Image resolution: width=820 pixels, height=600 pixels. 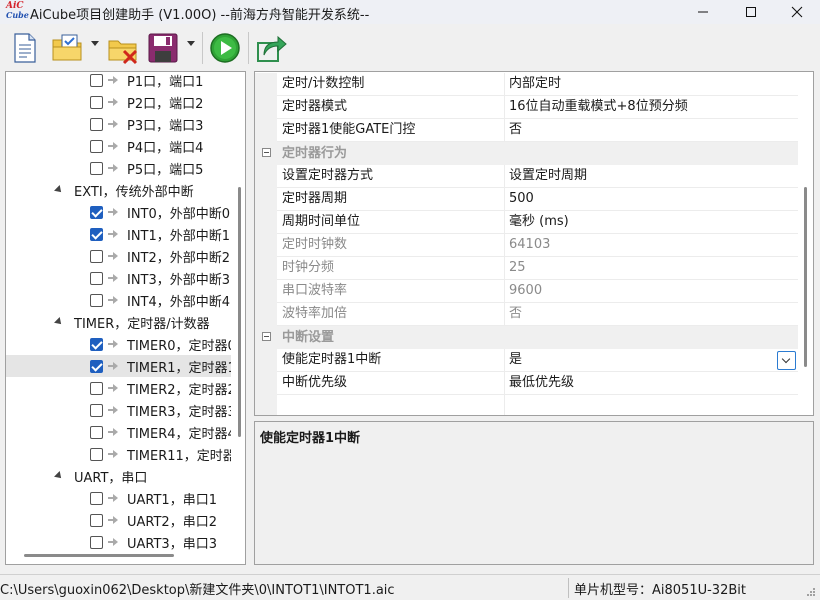 I want to click on run-button, so click(x=225, y=48).